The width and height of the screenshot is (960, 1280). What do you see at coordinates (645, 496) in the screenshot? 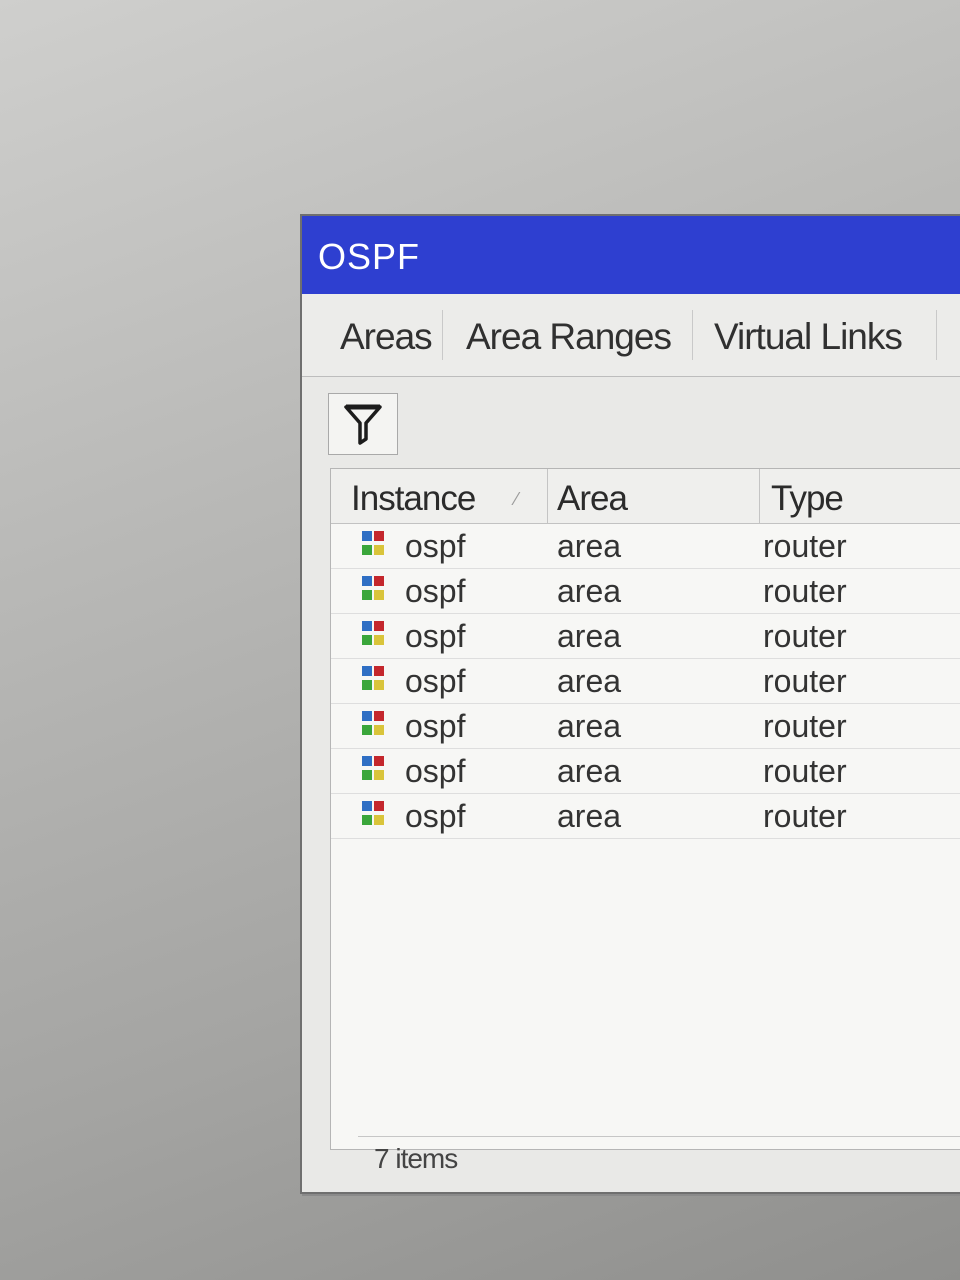
I see `table-header: Instance ⁄ Area Type` at bounding box center [645, 496].